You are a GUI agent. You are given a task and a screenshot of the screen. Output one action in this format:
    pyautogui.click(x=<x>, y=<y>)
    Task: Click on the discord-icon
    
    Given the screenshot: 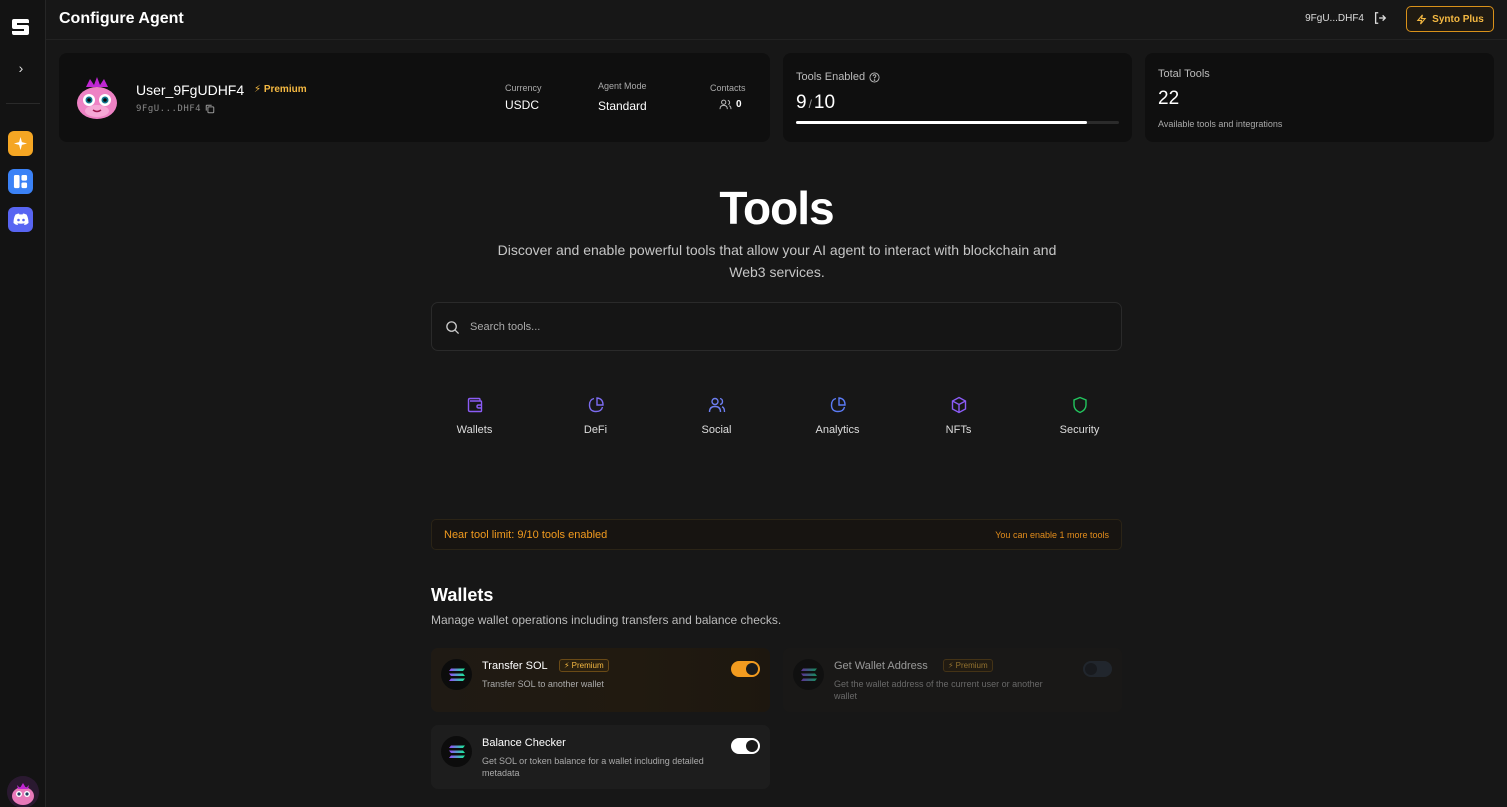 What is the action you would take?
    pyautogui.click(x=20, y=219)
    